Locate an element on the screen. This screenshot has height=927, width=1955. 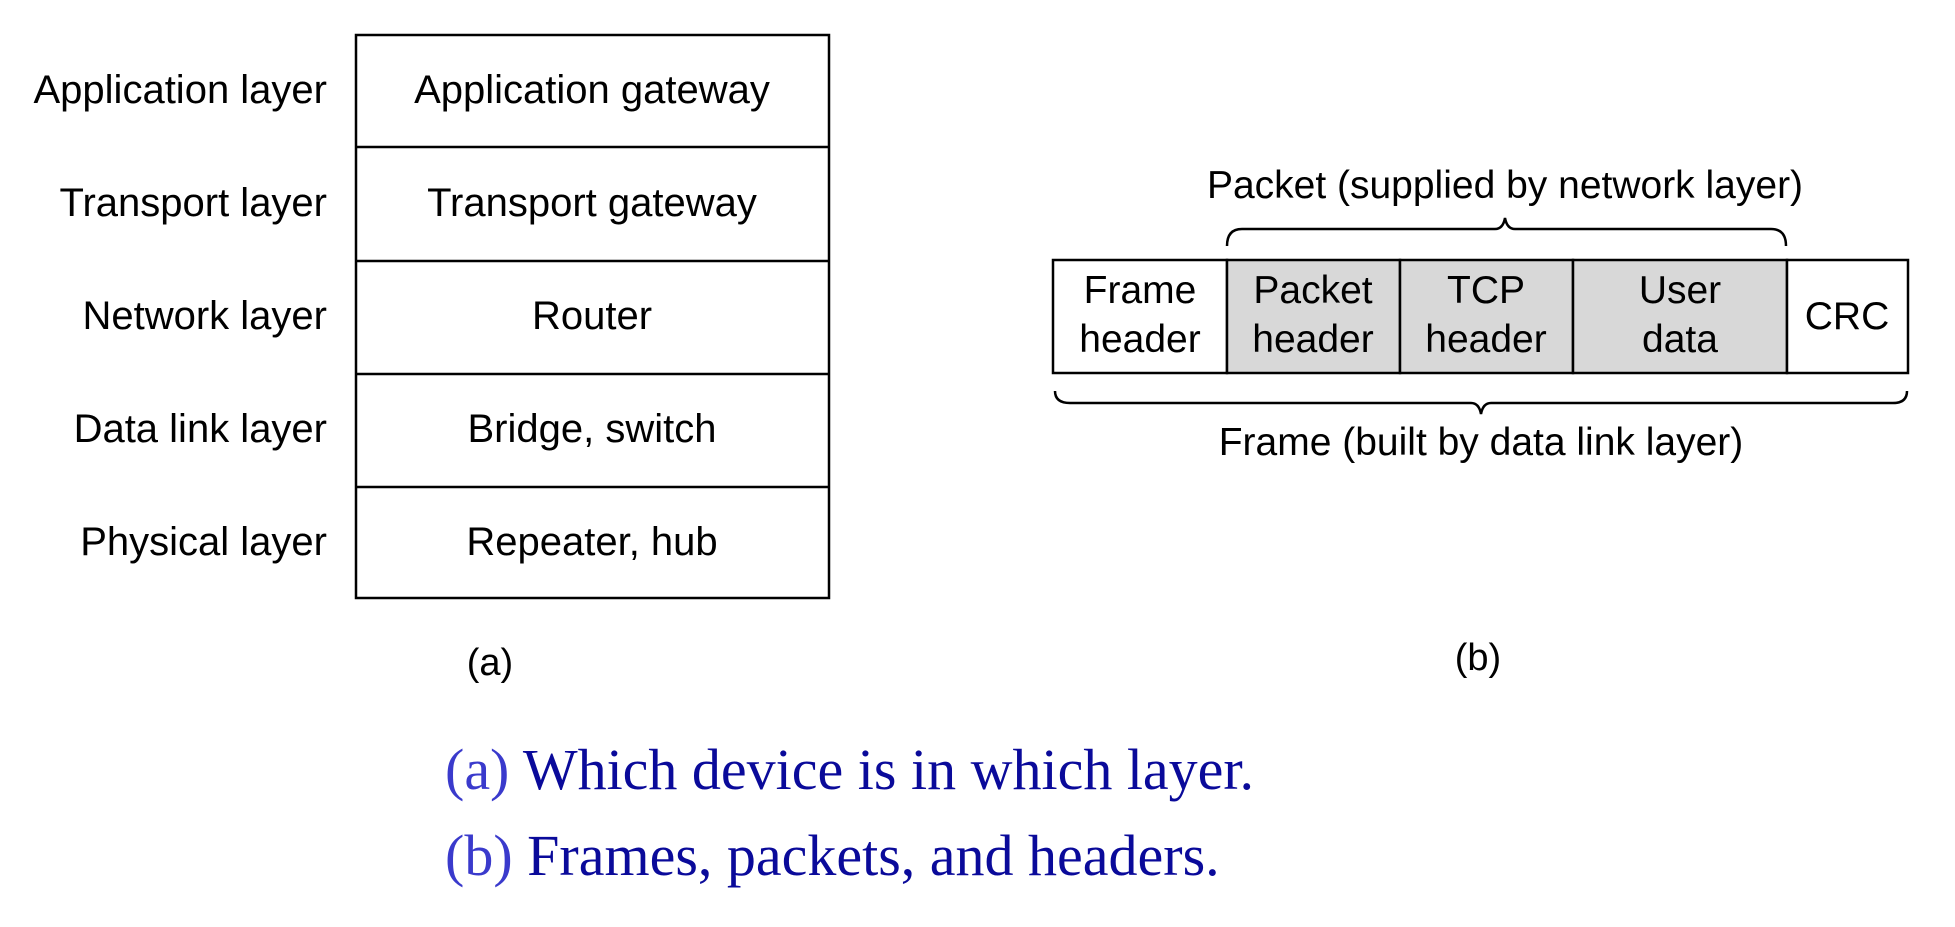
packet-brace is located at coordinates (1506, 232).